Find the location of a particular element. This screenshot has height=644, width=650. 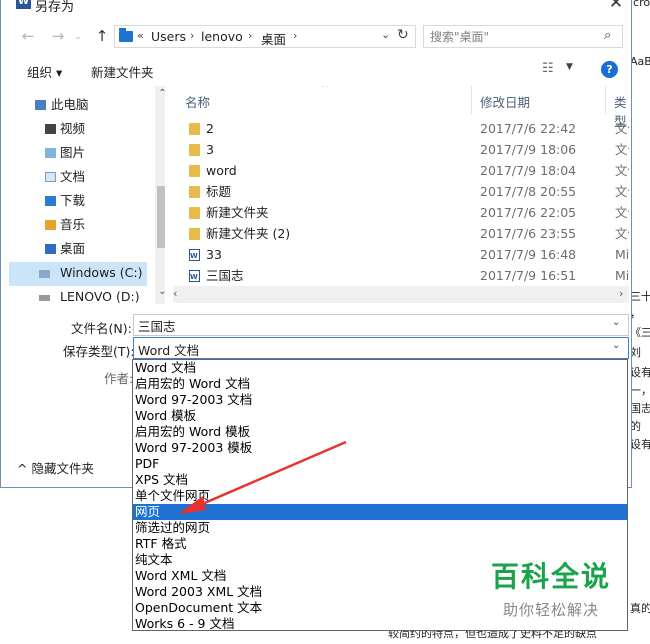

savetype-option: Word 97-2003 文档 is located at coordinates (380, 400).